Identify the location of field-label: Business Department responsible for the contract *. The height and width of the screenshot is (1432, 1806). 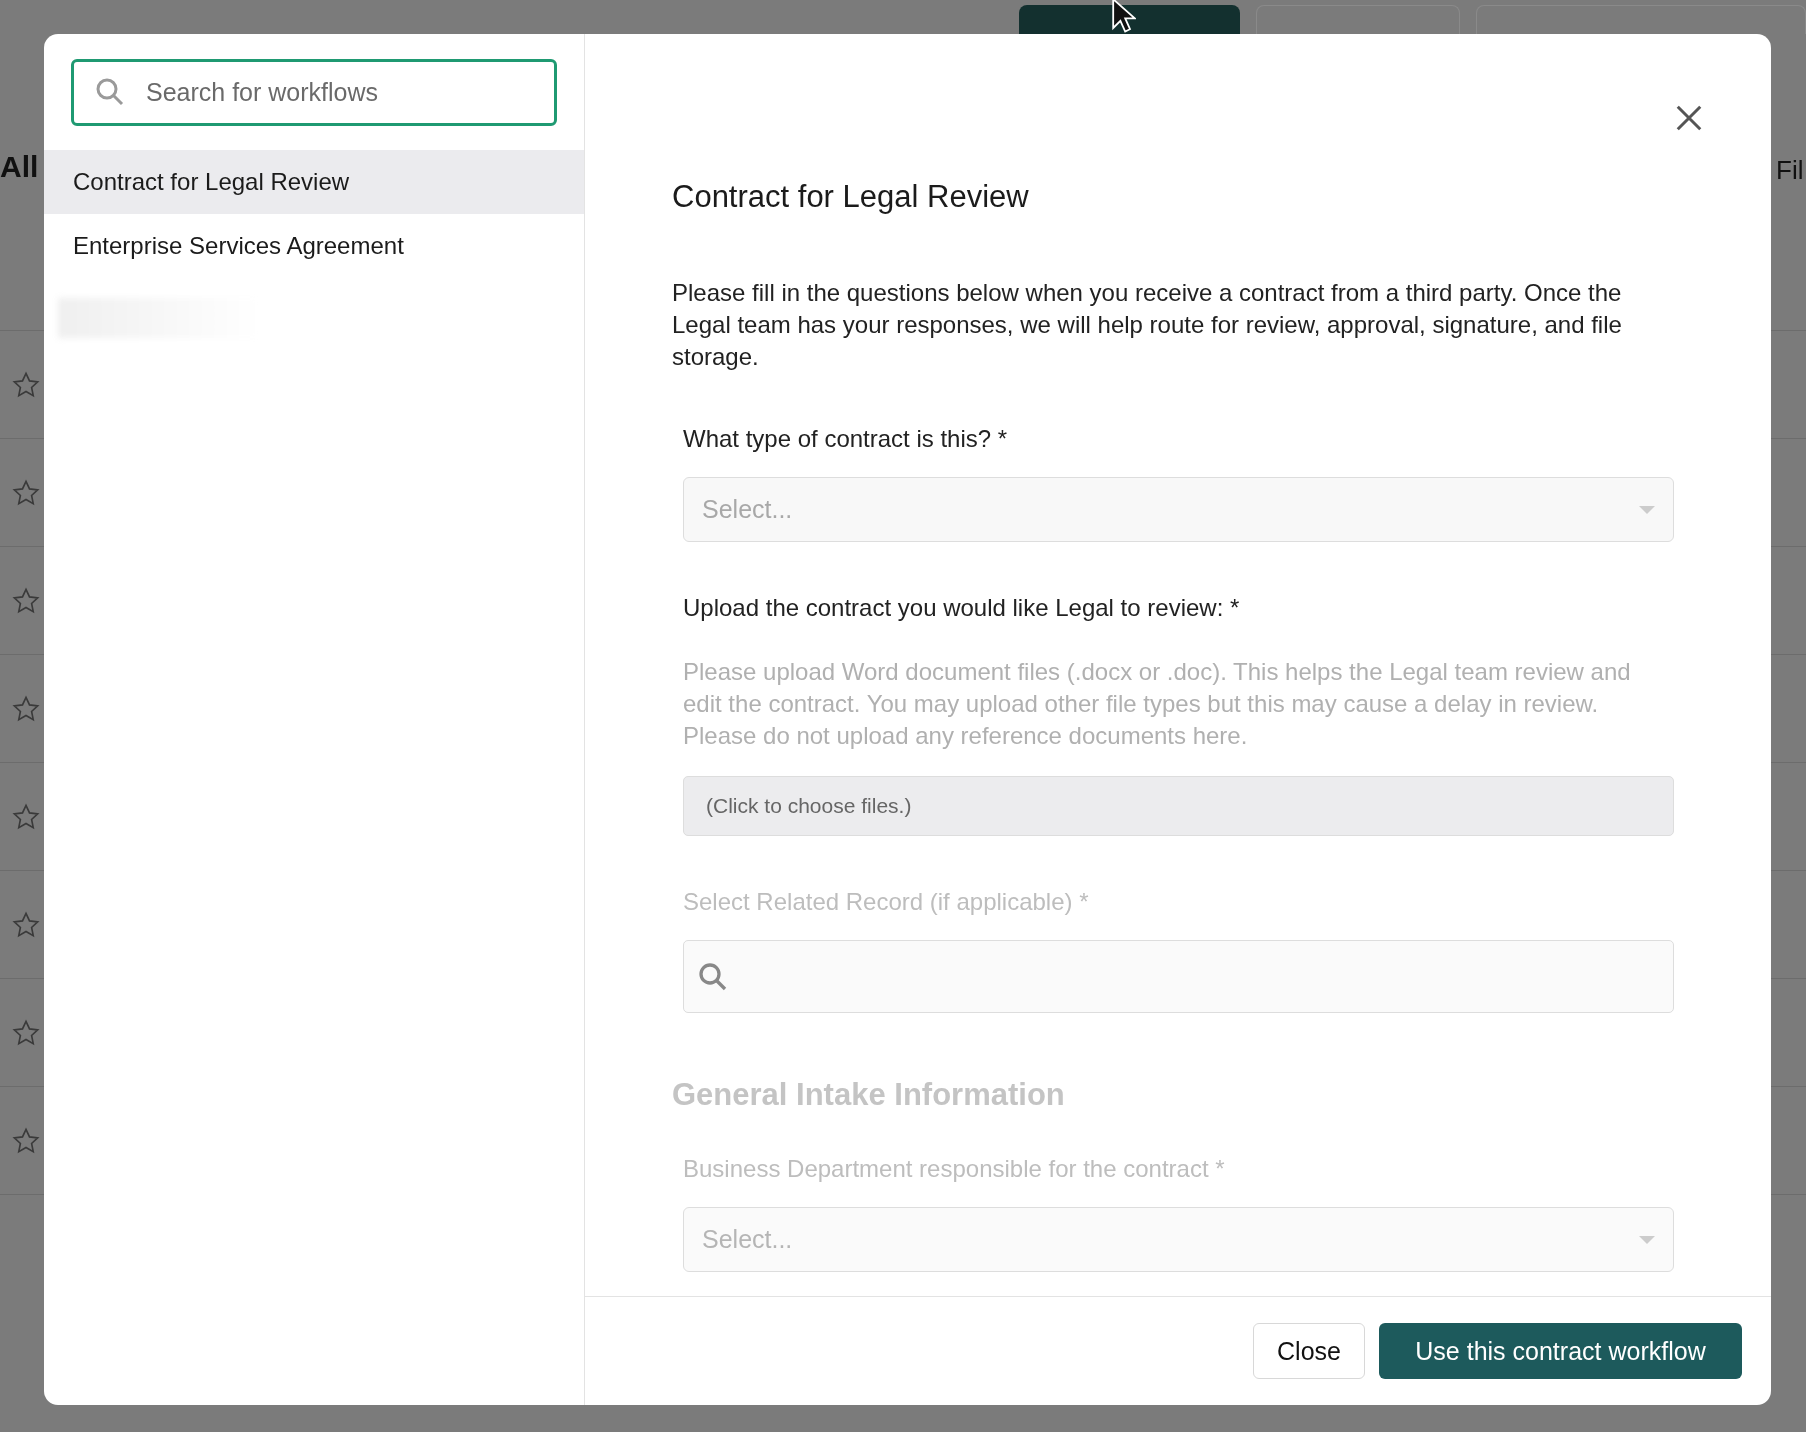
(954, 1169).